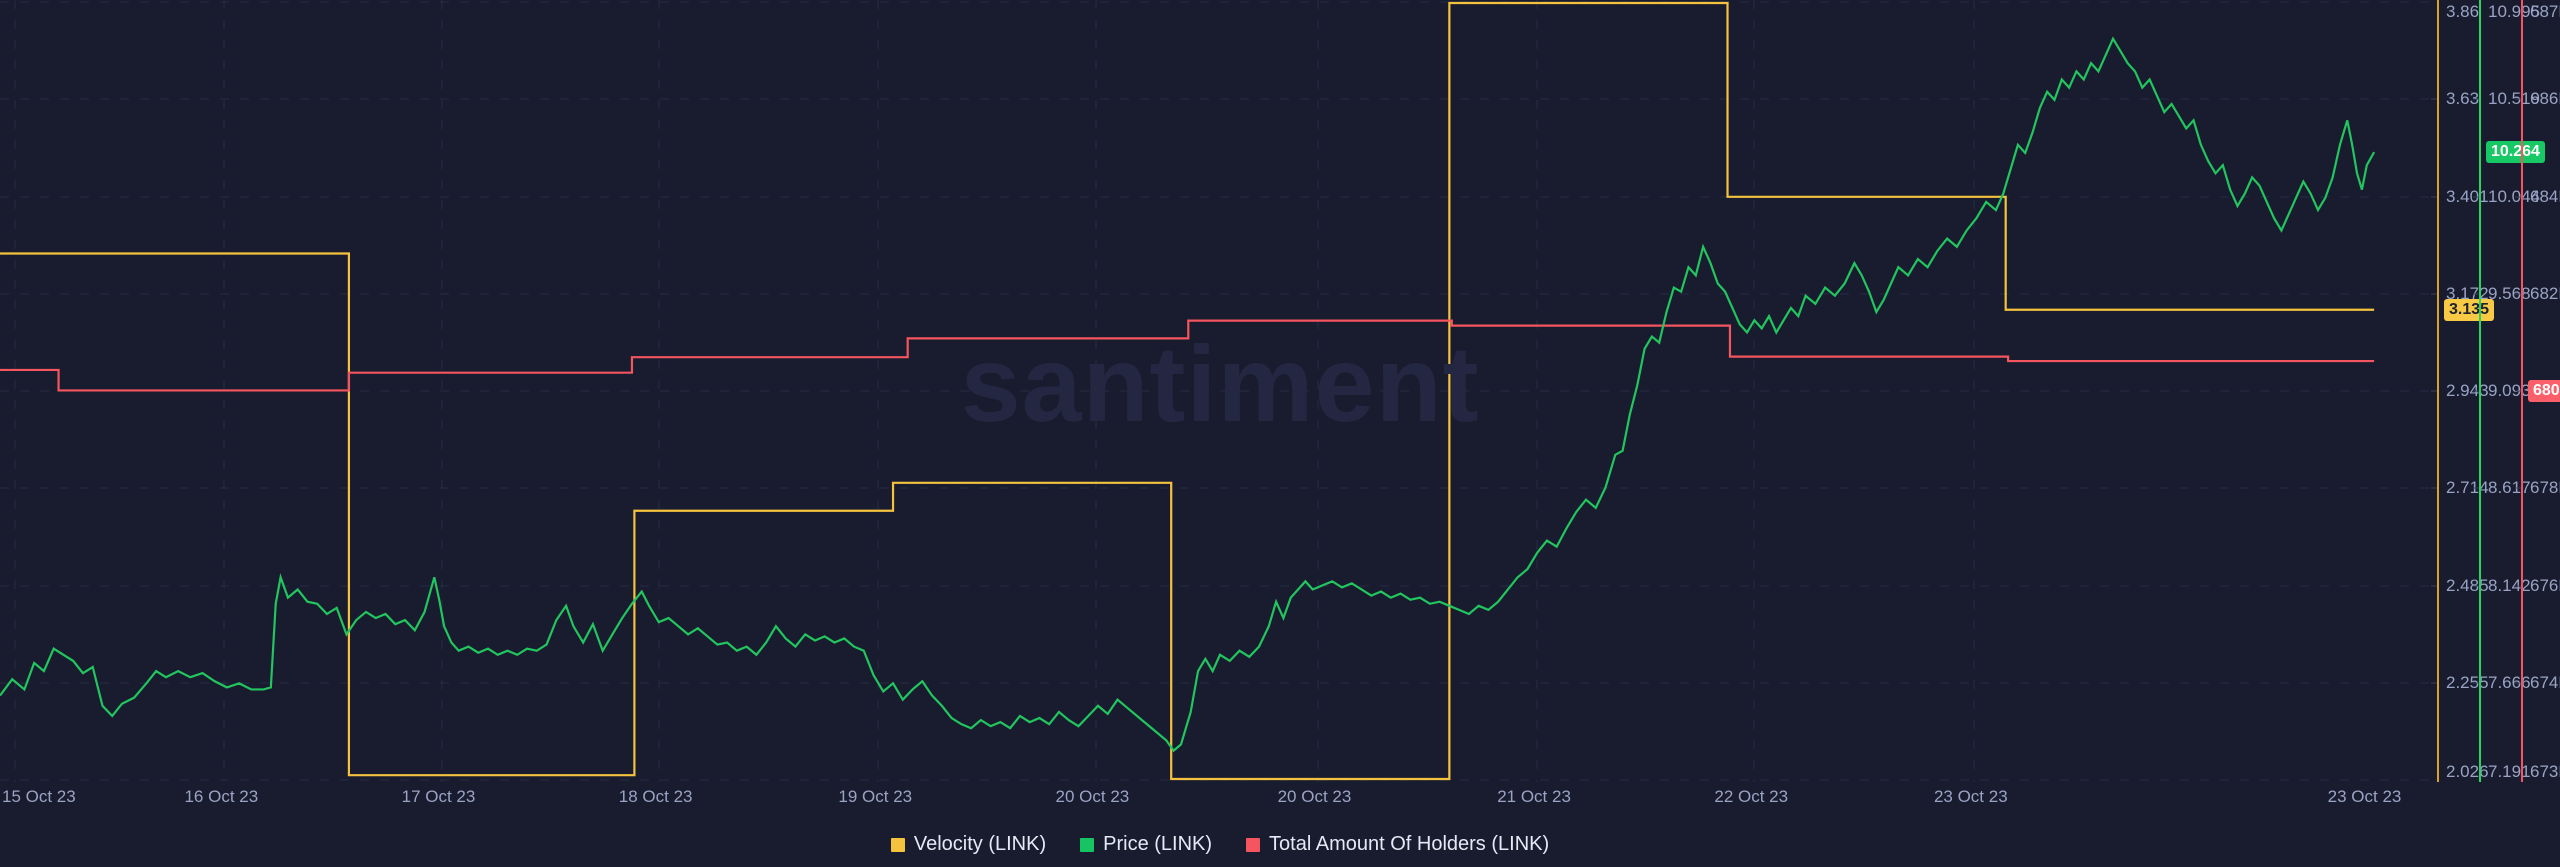 The width and height of the screenshot is (2560, 867). What do you see at coordinates (438, 796) in the screenshot?
I see `x-axis-tick: 17 Oct 23` at bounding box center [438, 796].